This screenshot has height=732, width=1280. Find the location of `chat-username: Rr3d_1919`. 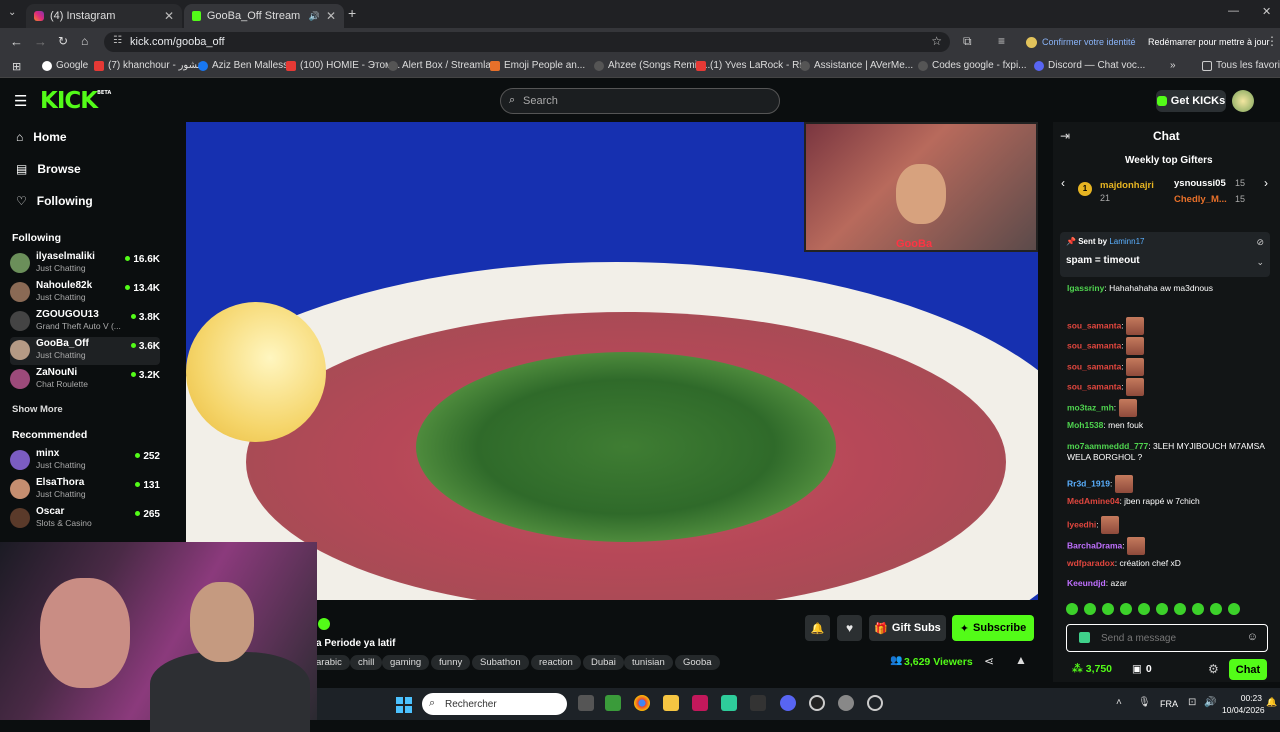

chat-username: Rr3d_1919 is located at coordinates (1088, 483).